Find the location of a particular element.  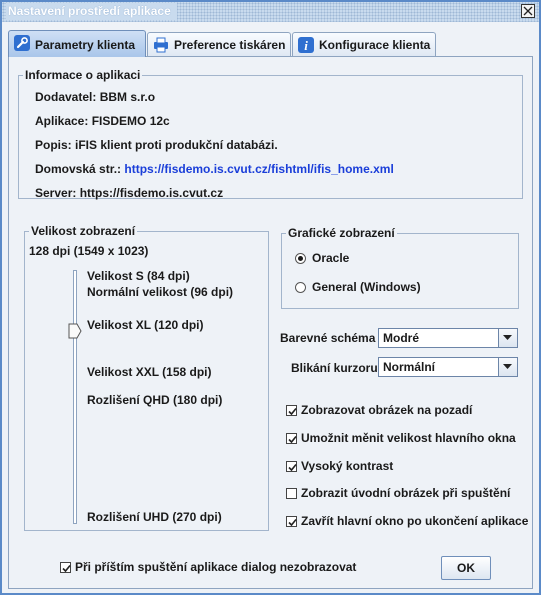

checkbox-resizable-window-label: Umožnit měnit velikost hlavního okna is located at coordinates (408, 438).